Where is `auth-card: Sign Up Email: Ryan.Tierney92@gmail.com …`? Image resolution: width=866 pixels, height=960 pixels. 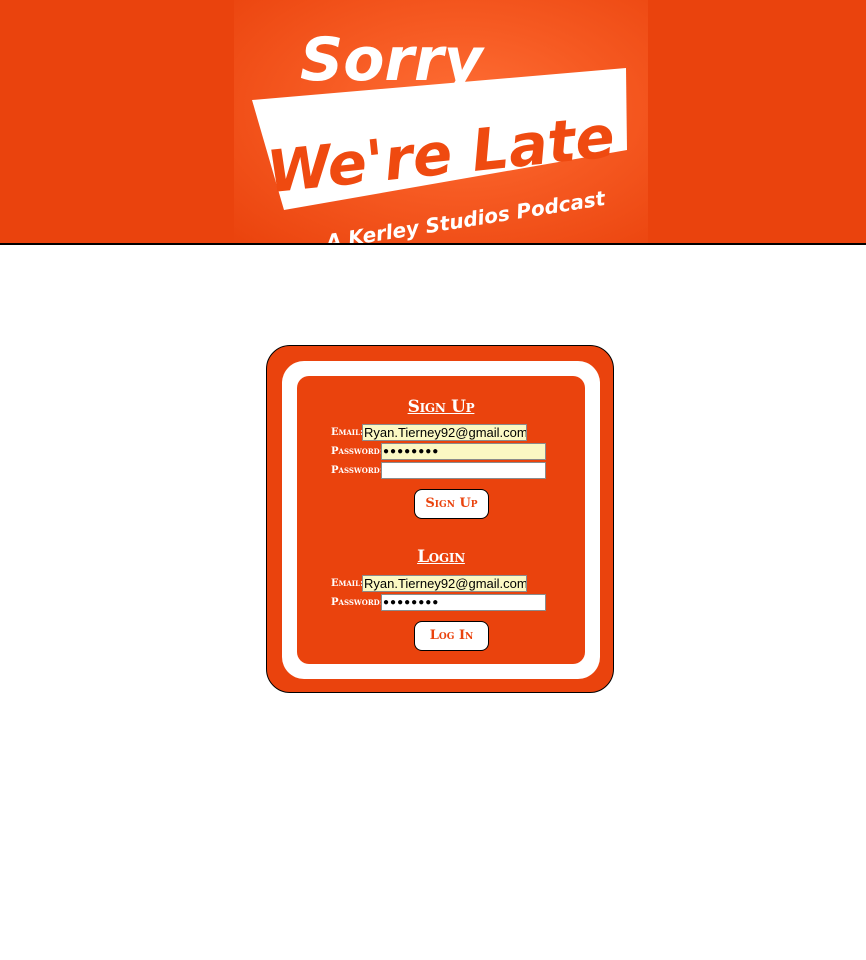 auth-card: Sign Up Email: Ryan.Tierney92@gmail.com … is located at coordinates (440, 519).